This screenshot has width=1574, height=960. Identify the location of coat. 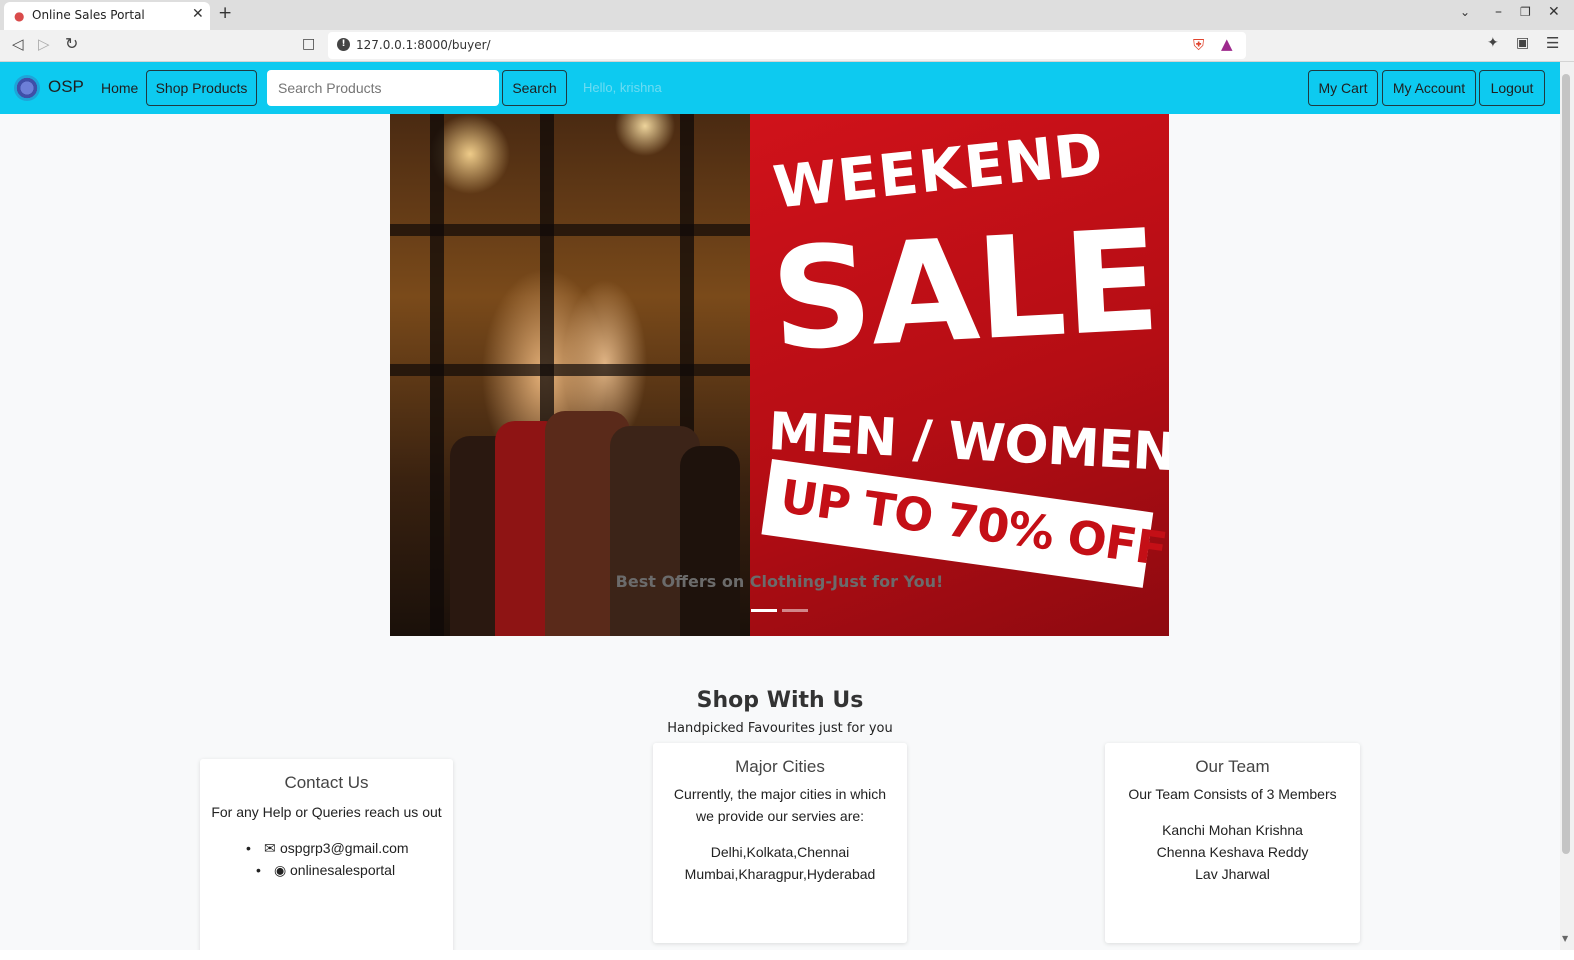
(710, 541).